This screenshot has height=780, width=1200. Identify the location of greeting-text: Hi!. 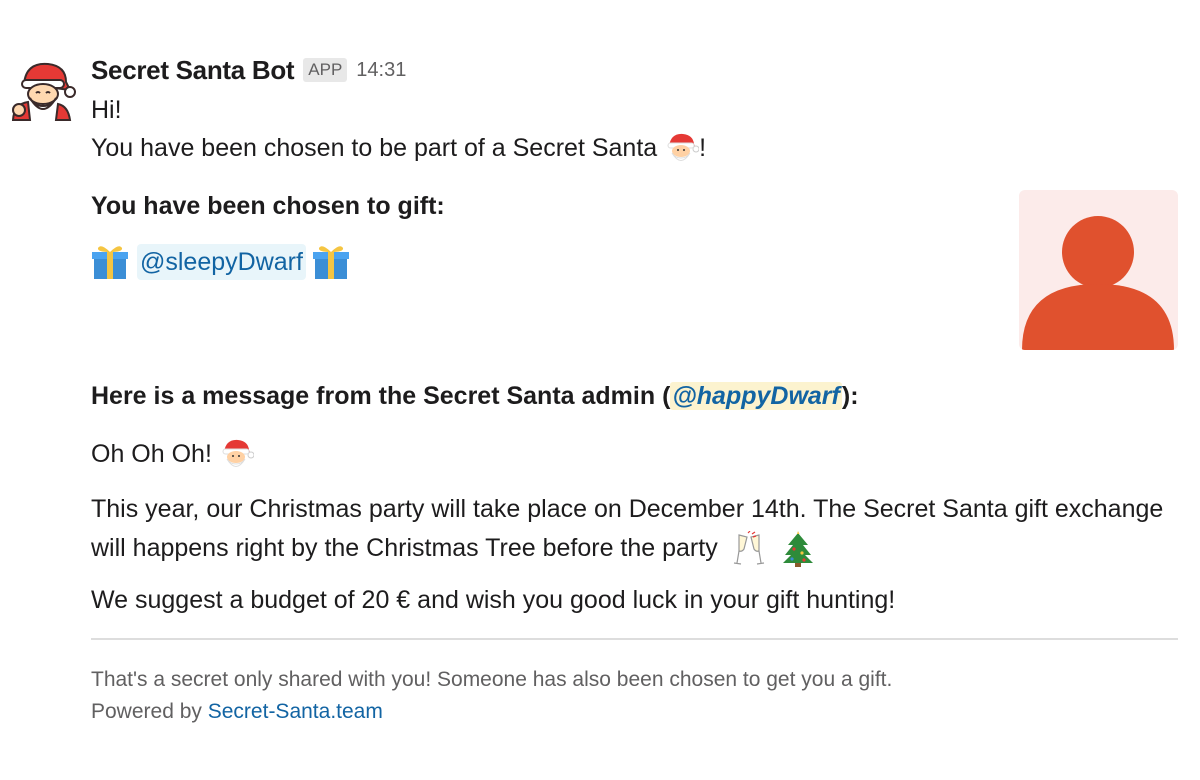
(106, 110).